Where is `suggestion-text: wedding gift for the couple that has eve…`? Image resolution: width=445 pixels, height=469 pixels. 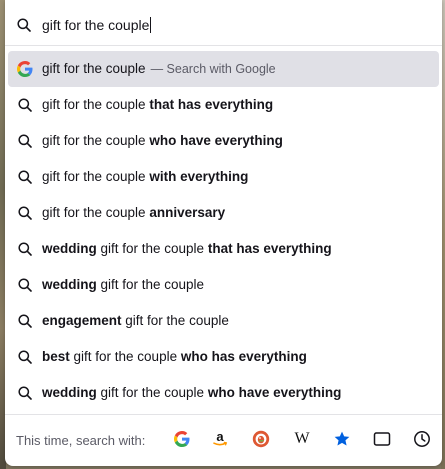
suggestion-text: wedding gift for the couple that has eve… is located at coordinates (187, 249).